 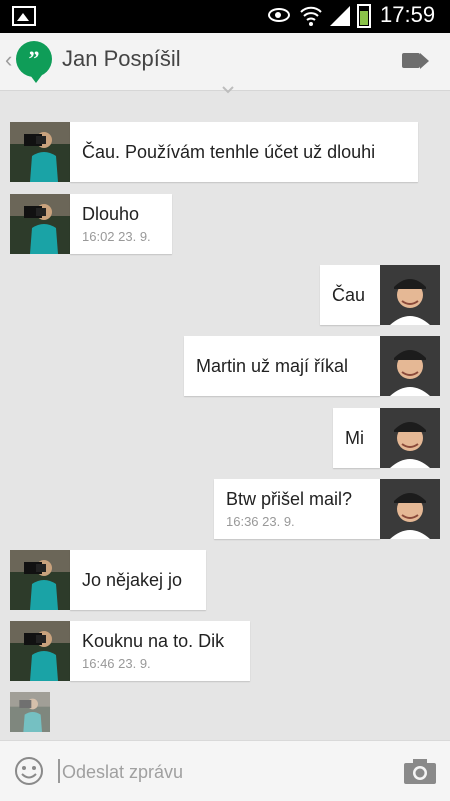 I want to click on emoji-icon, so click(x=29, y=771).